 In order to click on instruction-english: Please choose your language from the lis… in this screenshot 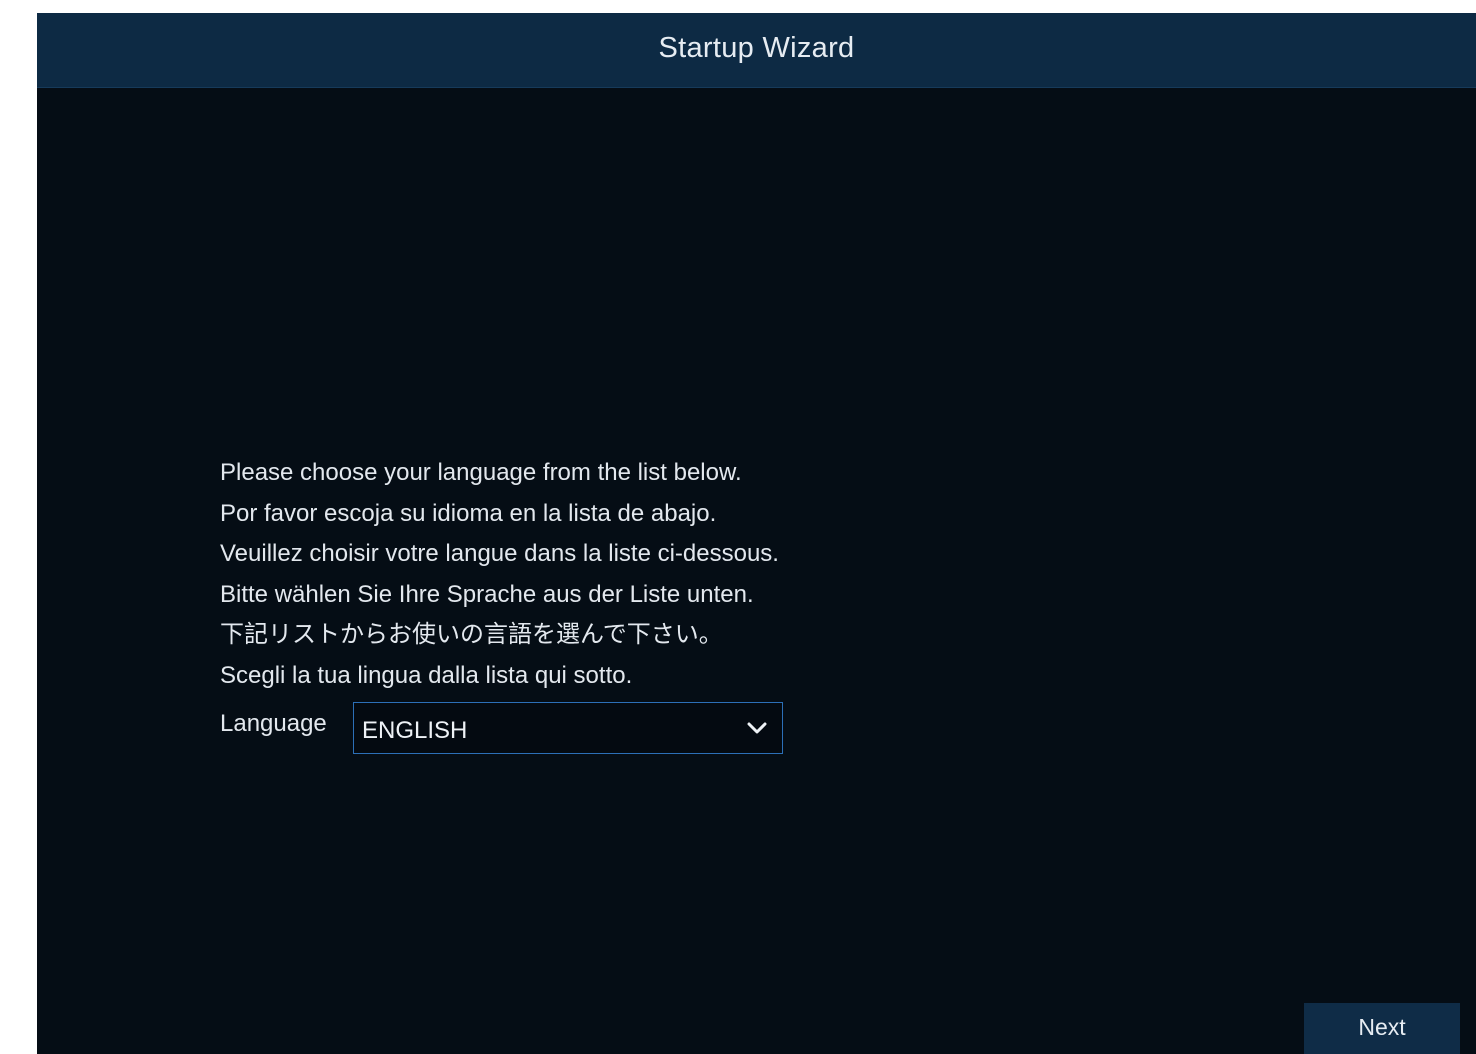, I will do `click(481, 472)`.